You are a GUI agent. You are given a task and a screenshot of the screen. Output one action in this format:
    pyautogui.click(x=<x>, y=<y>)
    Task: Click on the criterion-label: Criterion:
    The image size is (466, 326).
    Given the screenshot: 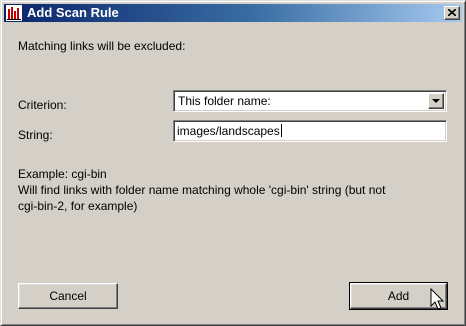 What is the action you would take?
    pyautogui.click(x=42, y=105)
    